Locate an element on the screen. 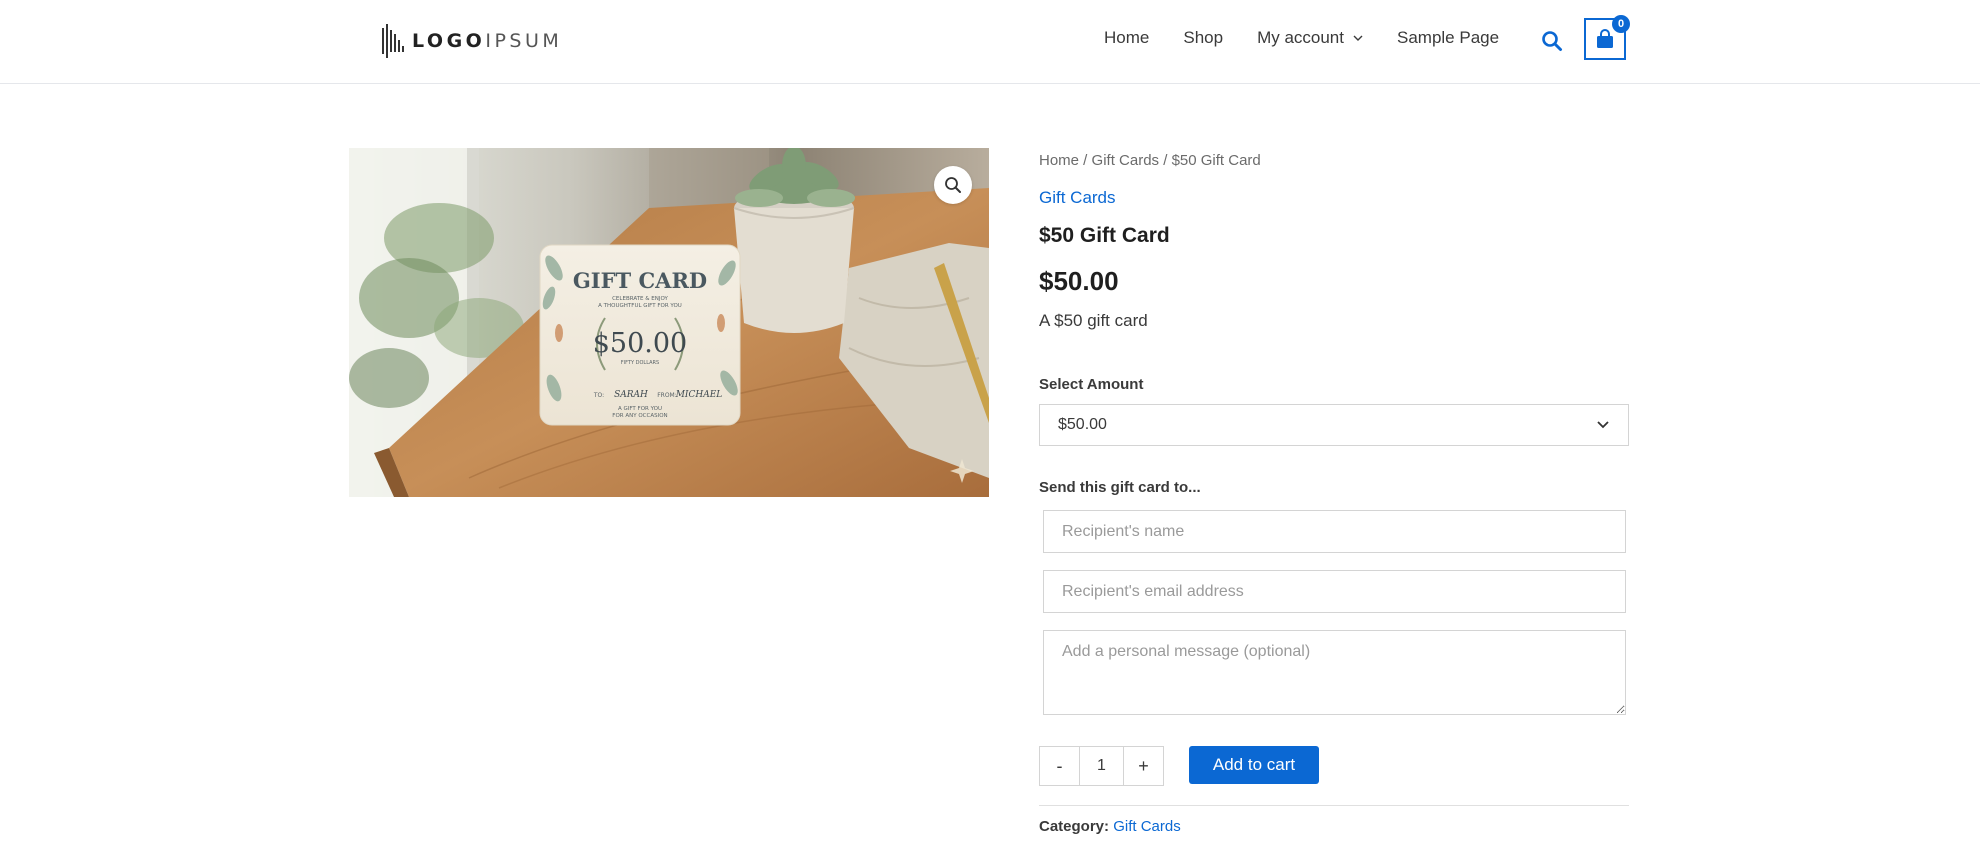  card-to-label: TO: is located at coordinates (598, 395).